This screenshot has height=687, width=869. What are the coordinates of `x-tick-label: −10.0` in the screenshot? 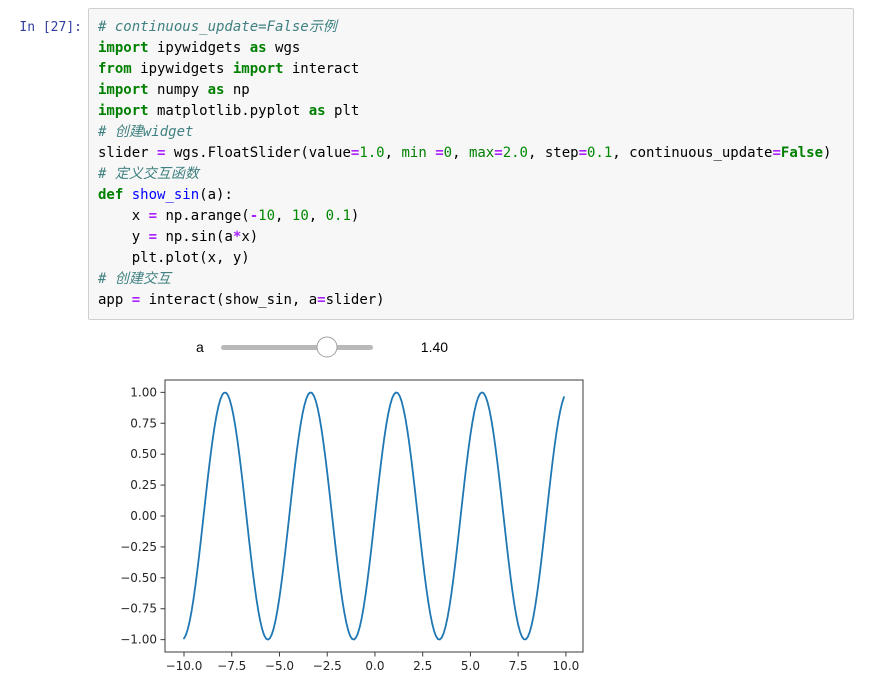 It's located at (184, 666).